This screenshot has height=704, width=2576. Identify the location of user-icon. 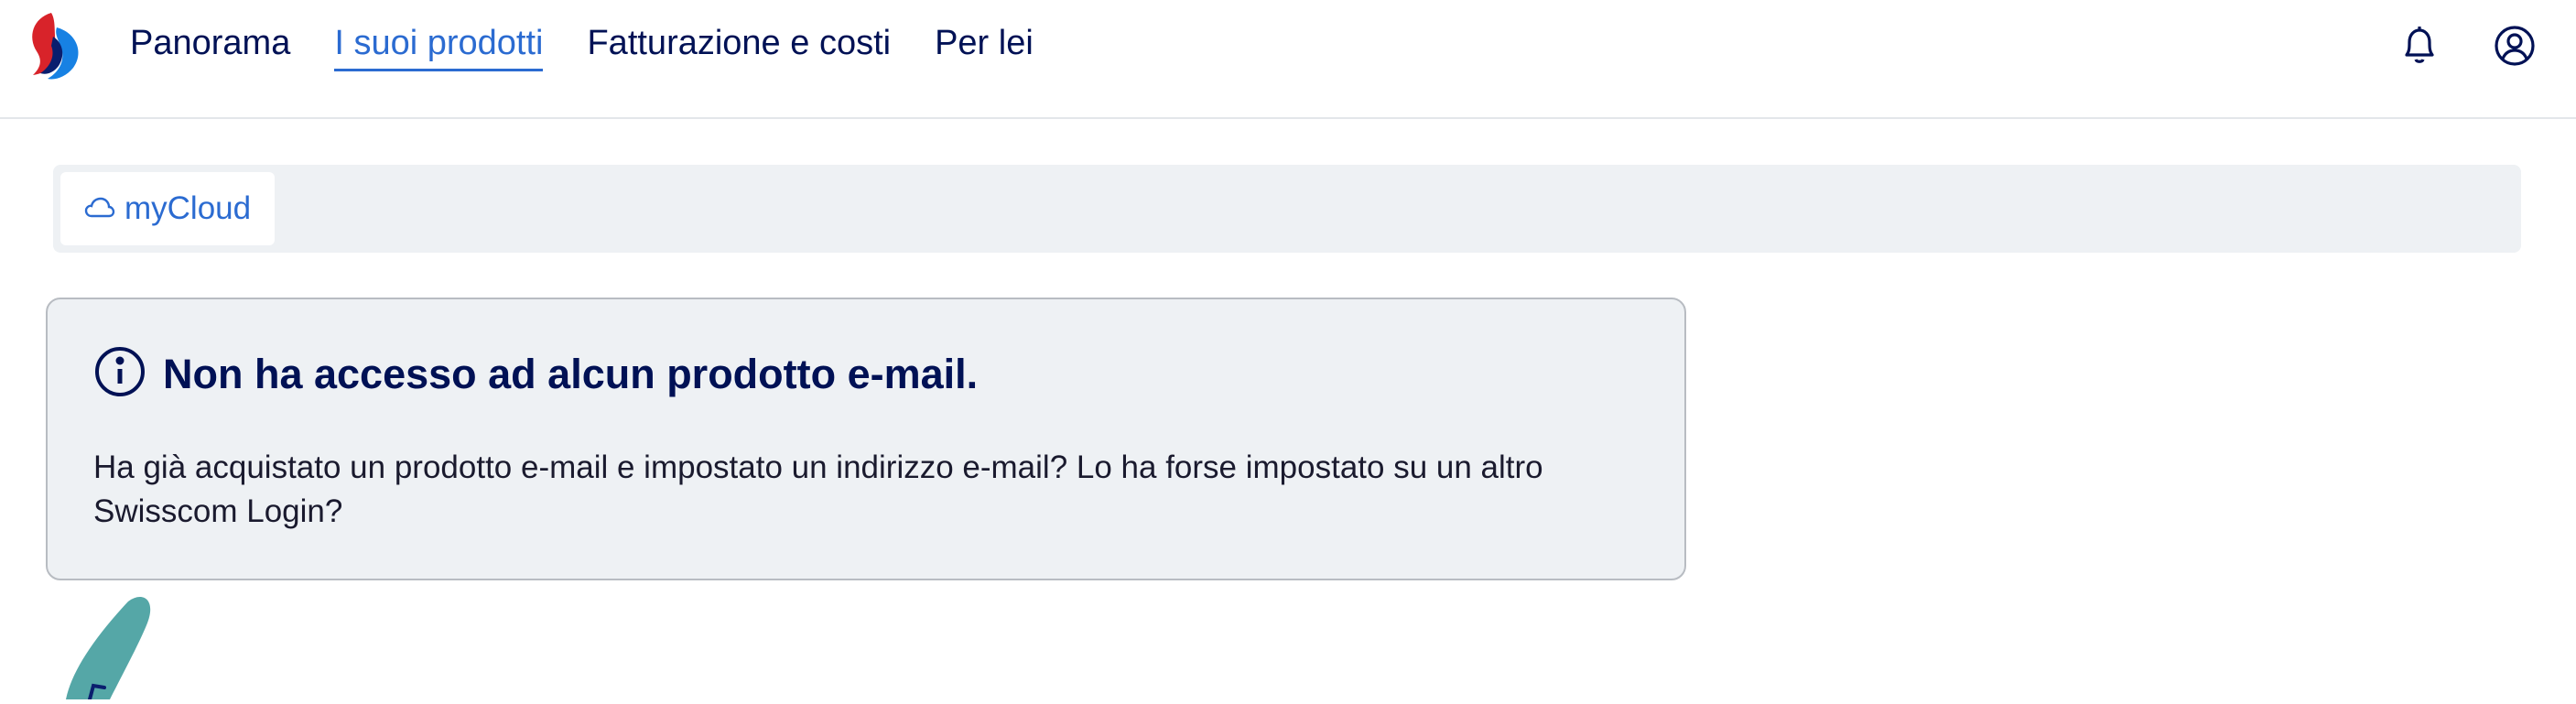
(2515, 45).